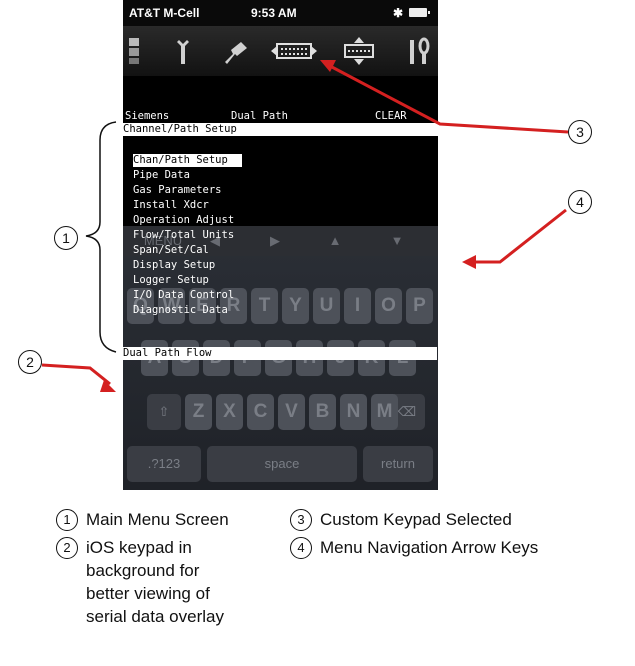 The image size is (635, 666). What do you see at coordinates (398, 13) in the screenshot?
I see `bluetooth-icon: ✱` at bounding box center [398, 13].